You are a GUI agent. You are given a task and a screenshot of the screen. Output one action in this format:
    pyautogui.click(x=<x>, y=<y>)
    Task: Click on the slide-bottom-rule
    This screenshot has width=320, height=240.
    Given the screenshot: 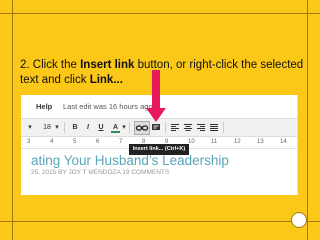 What is the action you would take?
    pyautogui.click(x=160, y=221)
    